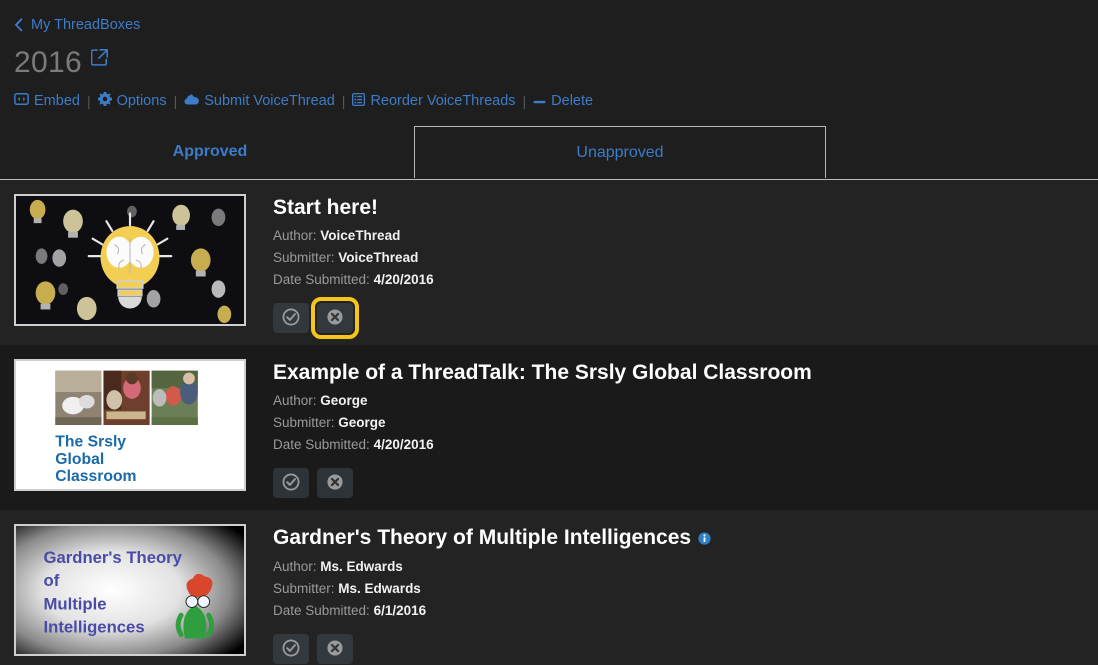  What do you see at coordinates (542, 423) in the screenshot?
I see `submitter-line: Submitter: George` at bounding box center [542, 423].